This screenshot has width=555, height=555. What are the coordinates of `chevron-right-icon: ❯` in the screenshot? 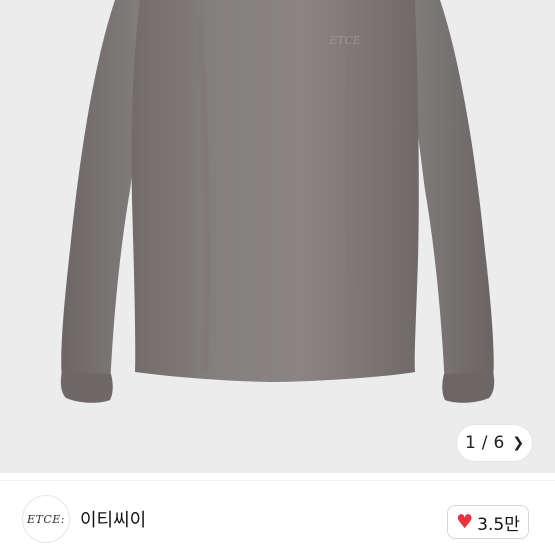 It's located at (518, 443).